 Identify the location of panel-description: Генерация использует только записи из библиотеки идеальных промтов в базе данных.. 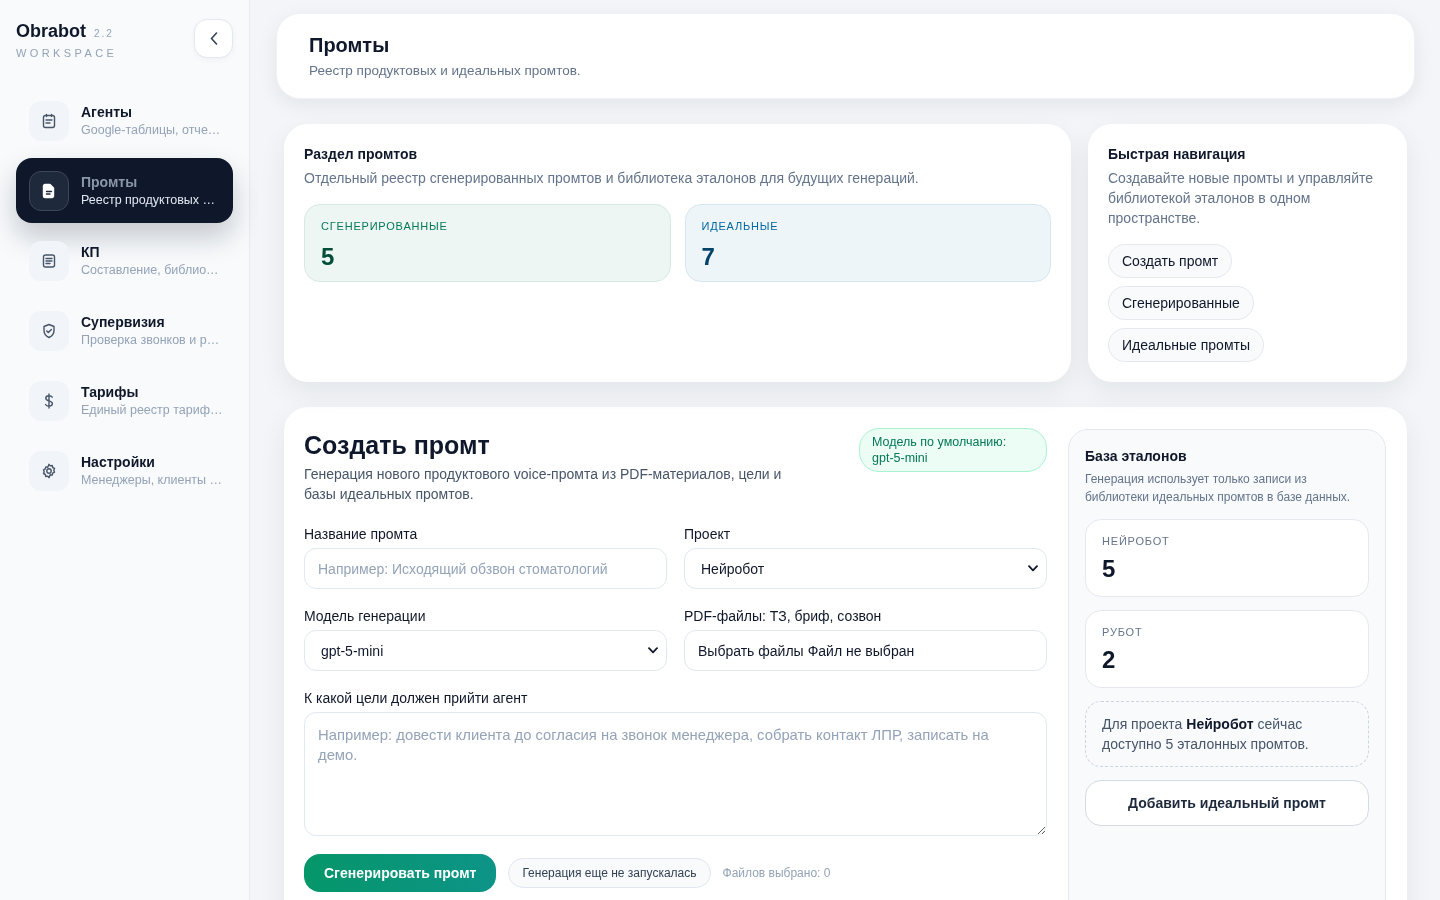
(1218, 488).